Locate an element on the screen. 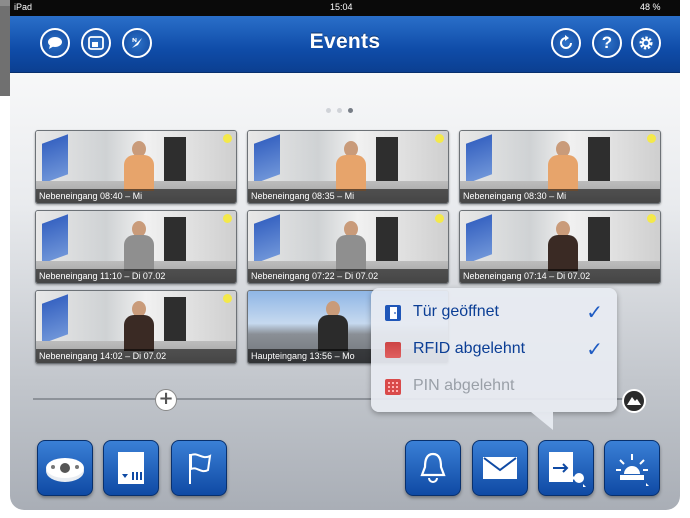 The width and height of the screenshot is (690, 518). navigation-bar: Events ? is located at coordinates (345, 44).